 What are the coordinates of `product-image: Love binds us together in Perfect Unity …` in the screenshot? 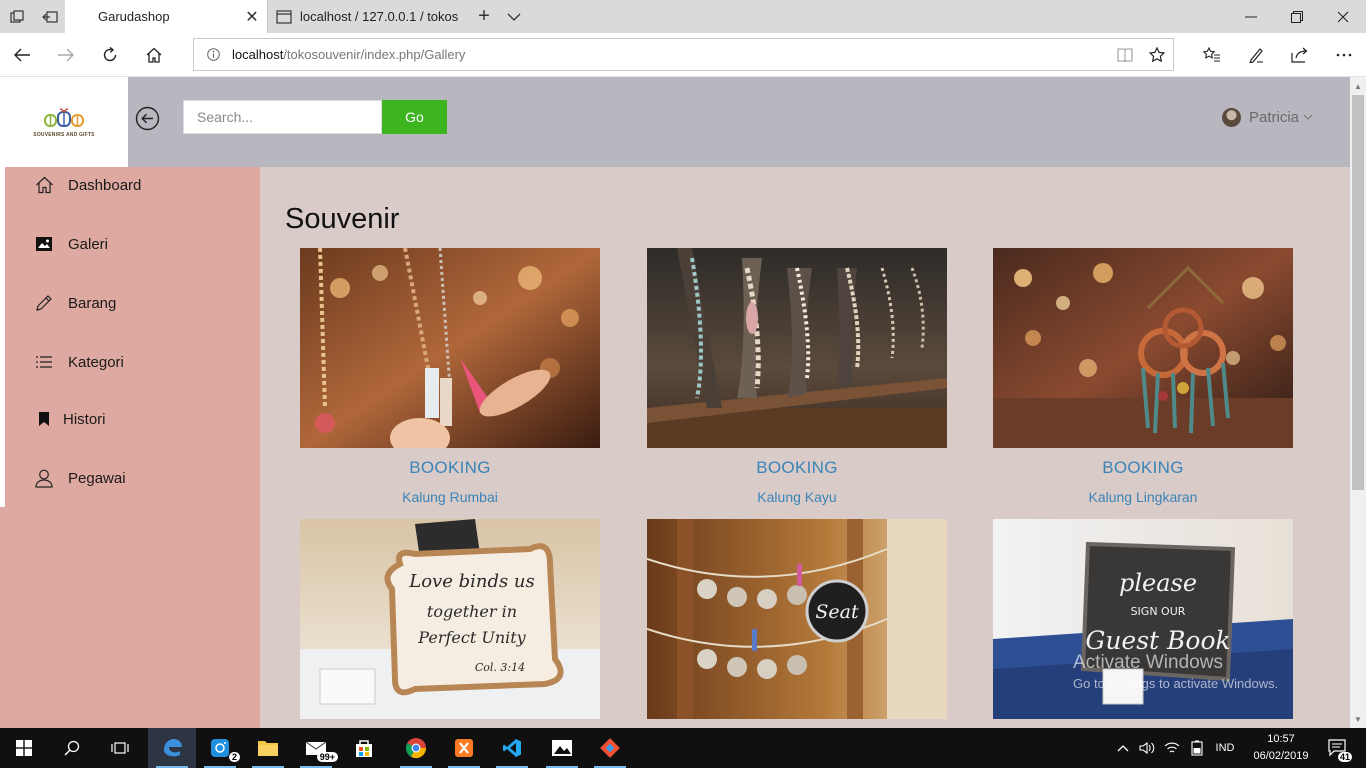 It's located at (450, 619).